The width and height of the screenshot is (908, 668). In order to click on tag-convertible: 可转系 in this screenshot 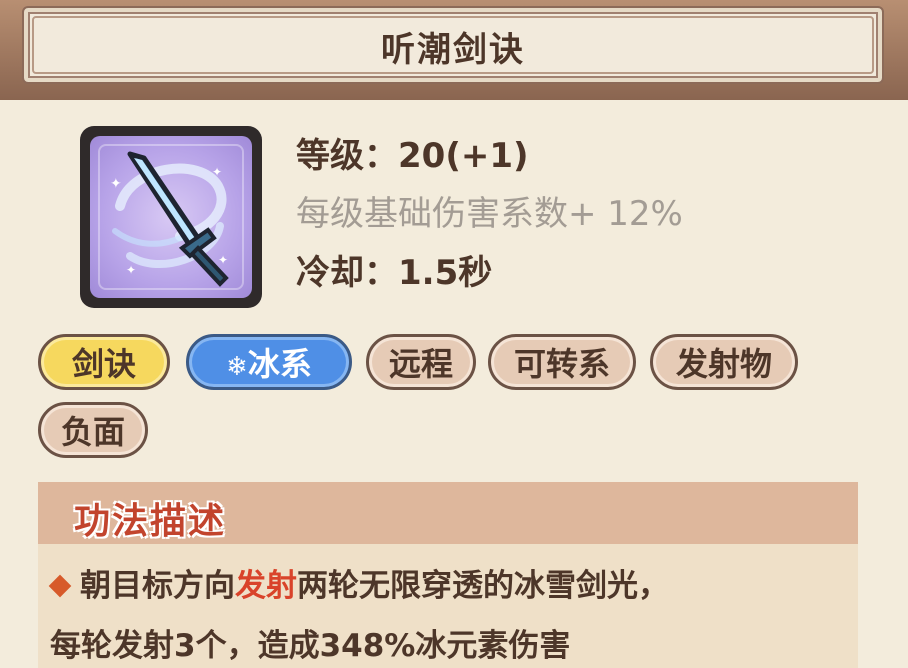, I will do `click(562, 362)`.